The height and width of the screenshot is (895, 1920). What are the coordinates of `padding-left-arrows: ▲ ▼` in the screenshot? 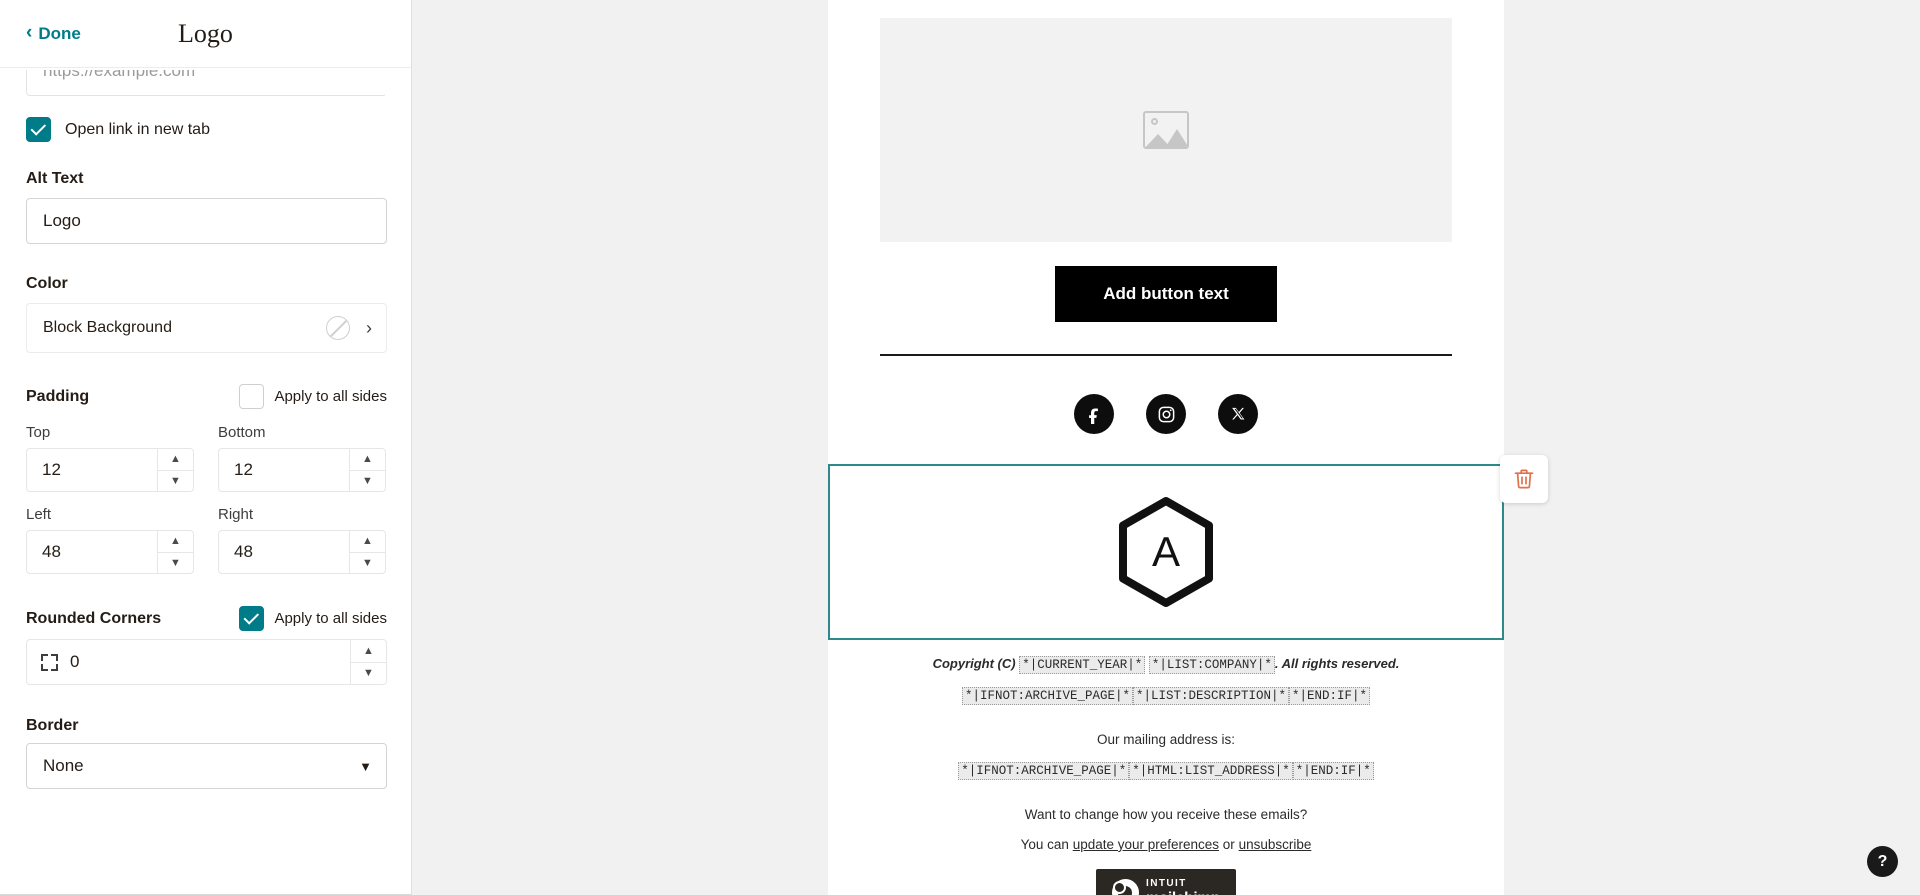 It's located at (175, 552).